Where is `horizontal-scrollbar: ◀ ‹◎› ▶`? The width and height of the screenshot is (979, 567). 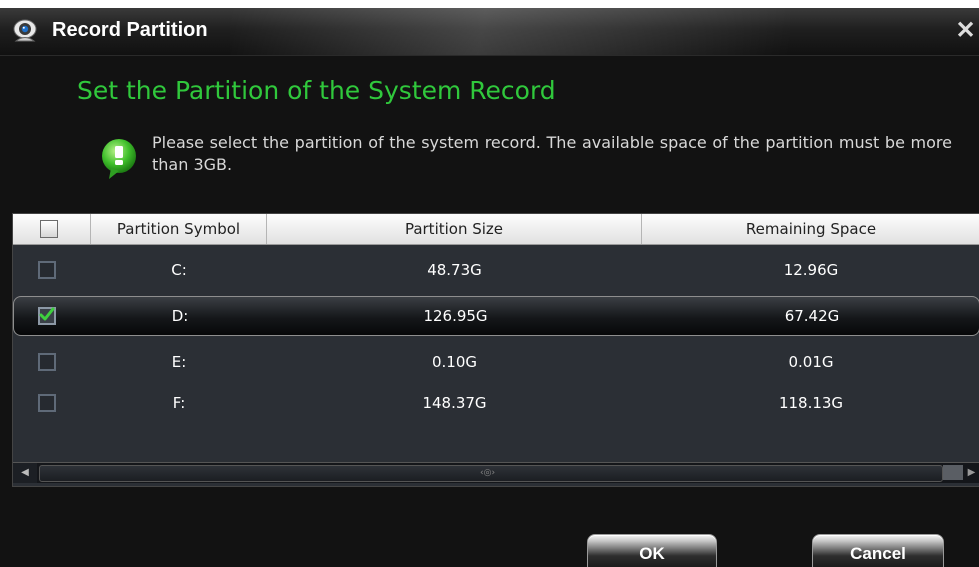 horizontal-scrollbar: ◀ ‹◎› ▶ is located at coordinates (496, 472).